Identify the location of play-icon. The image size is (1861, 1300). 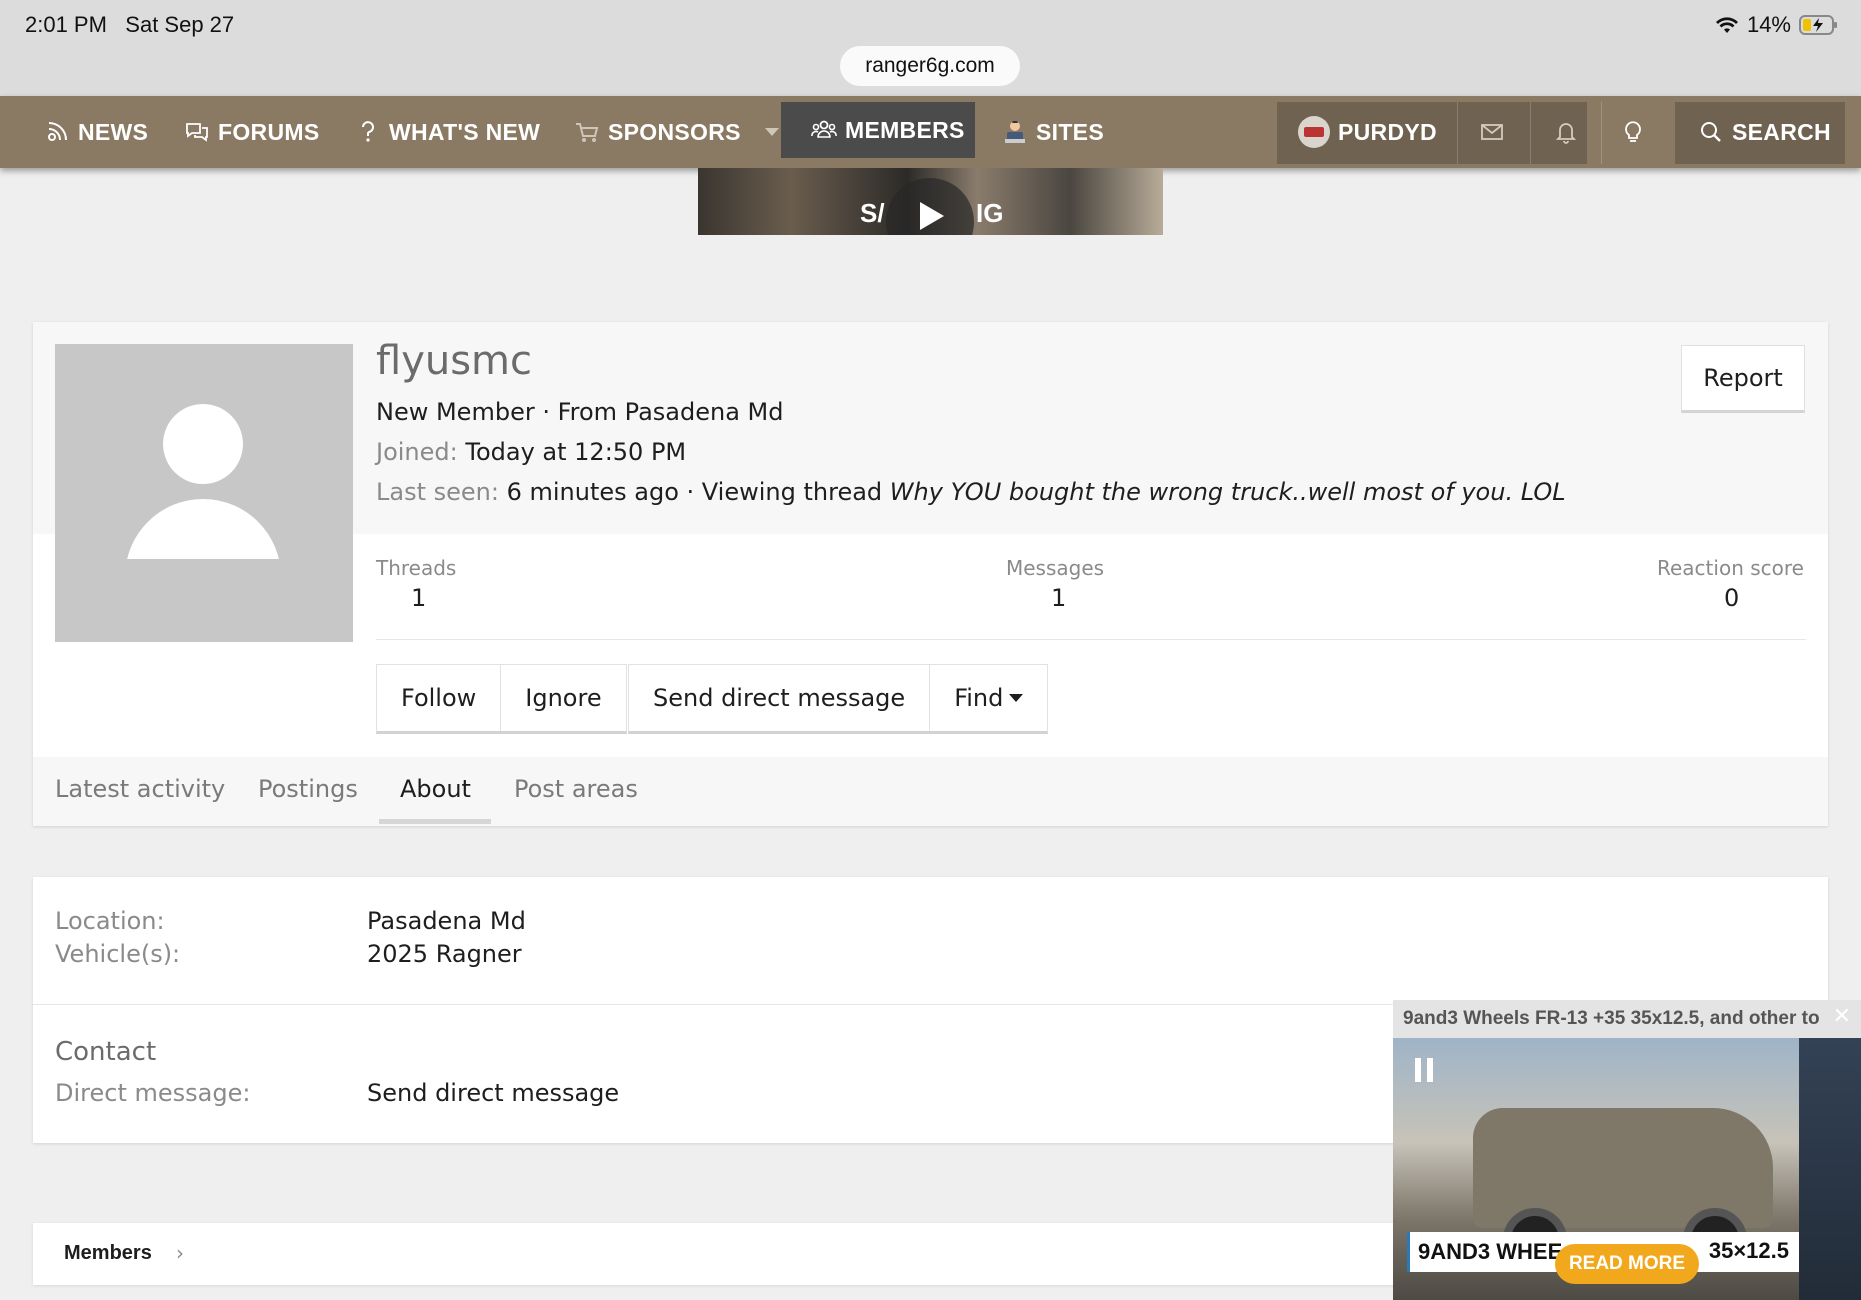
(930, 206).